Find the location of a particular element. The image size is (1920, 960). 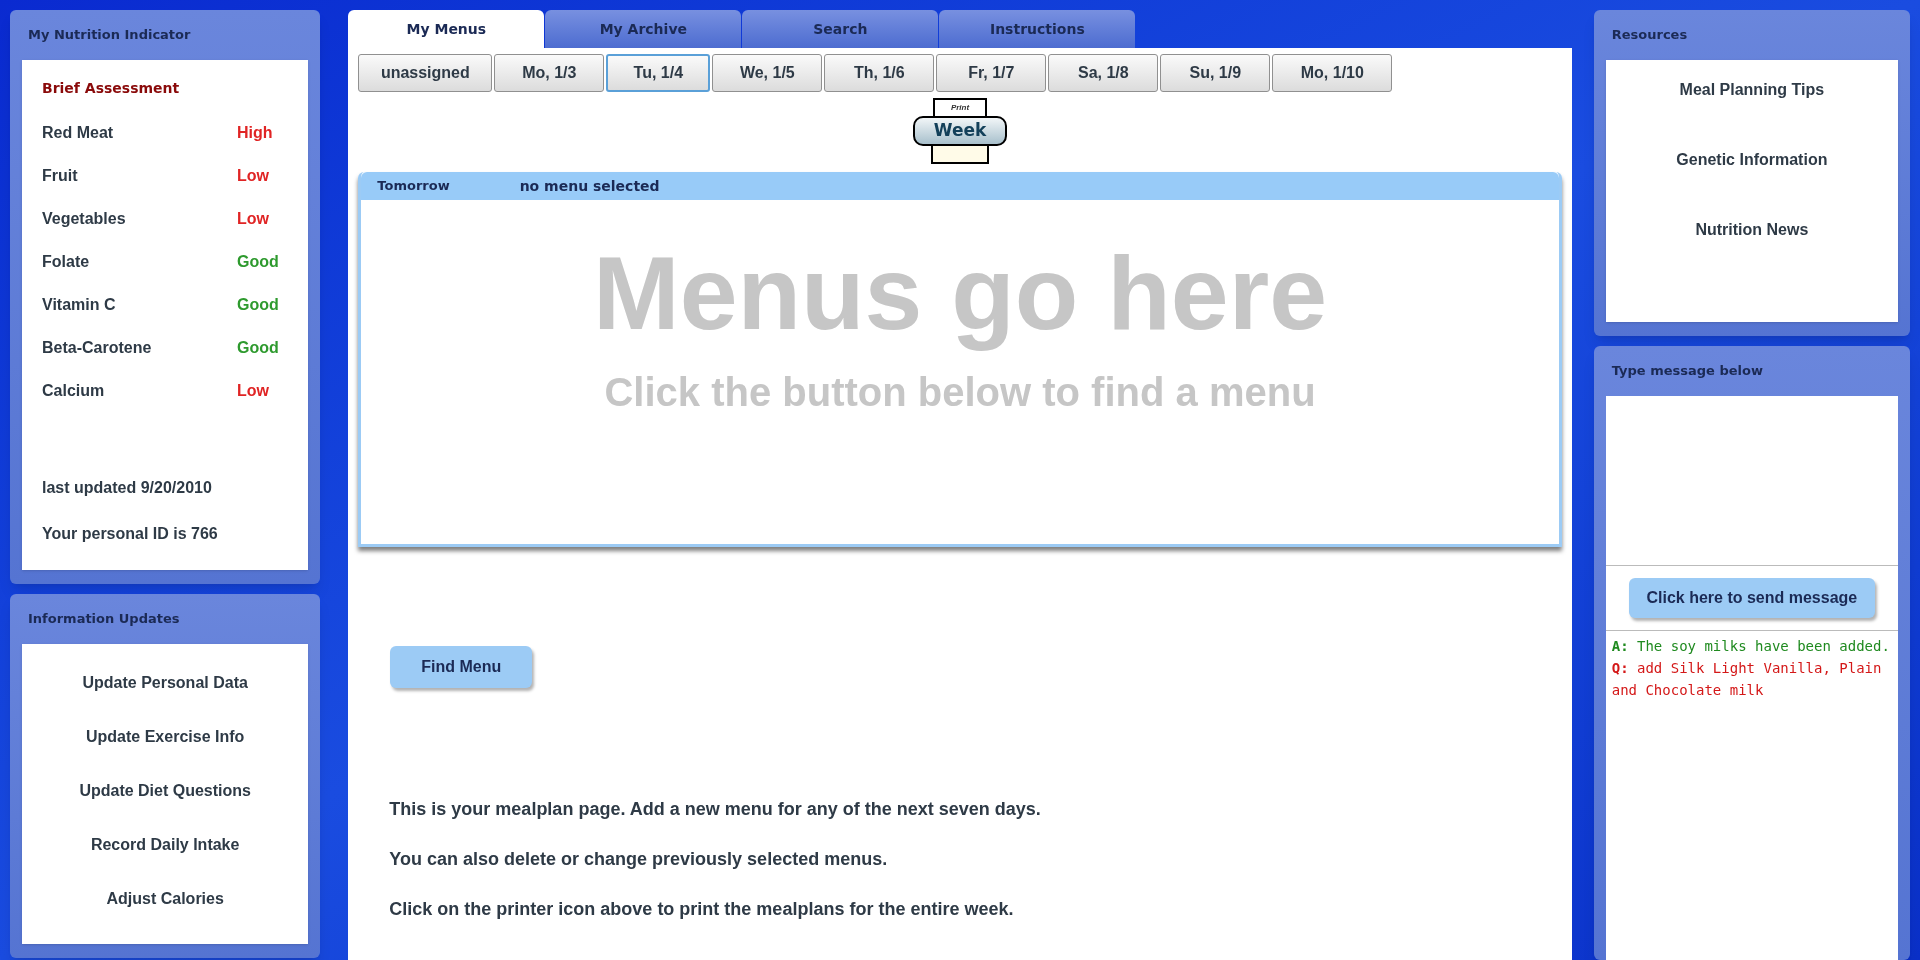

last-updated: last updated 9/20/2010 is located at coordinates (127, 488).